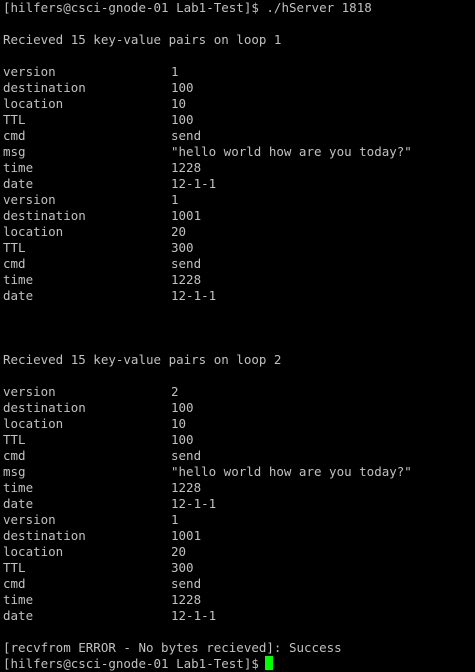  Describe the element at coordinates (131, 663) in the screenshot. I see `final-prompt-text: [hilfers@csci-gnode-01 Lab1-Test]$` at that location.